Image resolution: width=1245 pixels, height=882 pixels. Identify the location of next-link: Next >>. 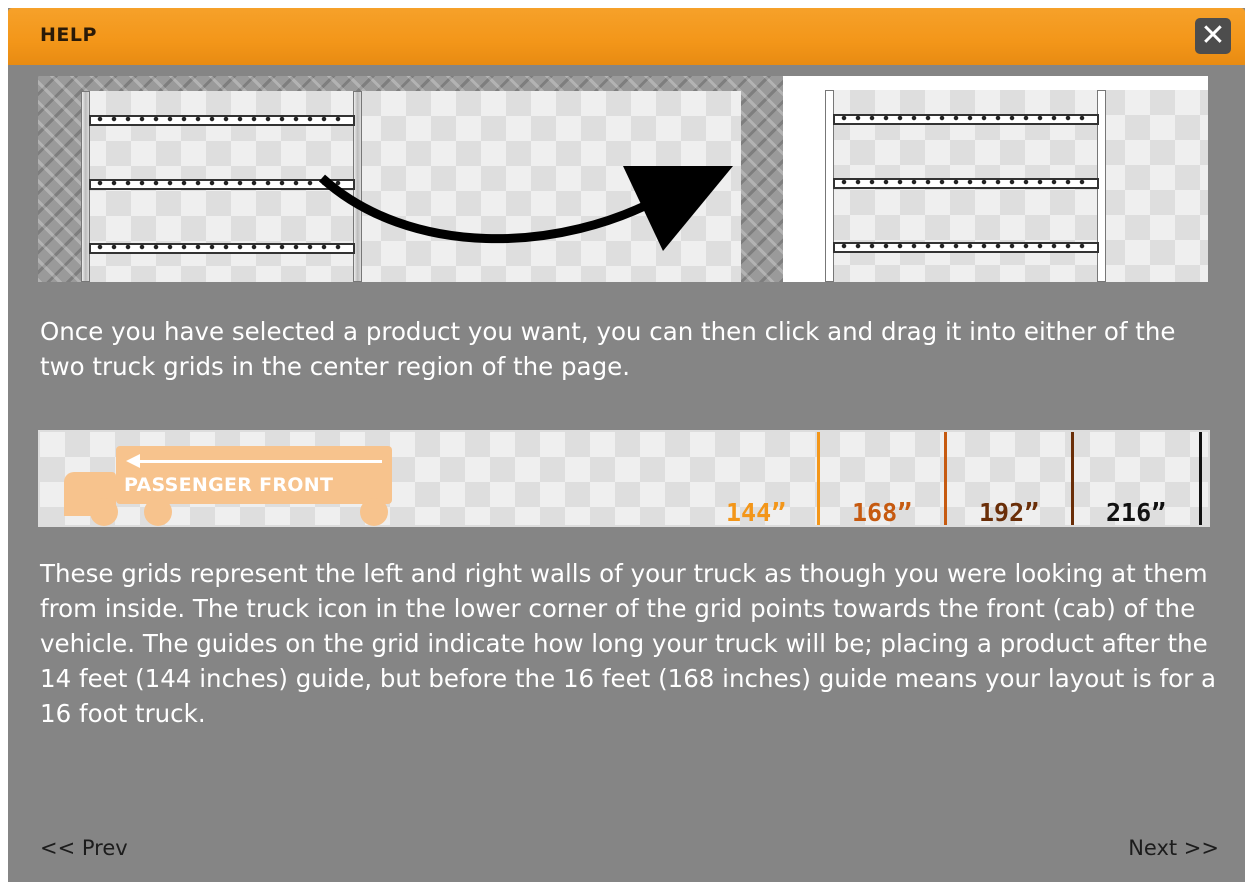
(1173, 848).